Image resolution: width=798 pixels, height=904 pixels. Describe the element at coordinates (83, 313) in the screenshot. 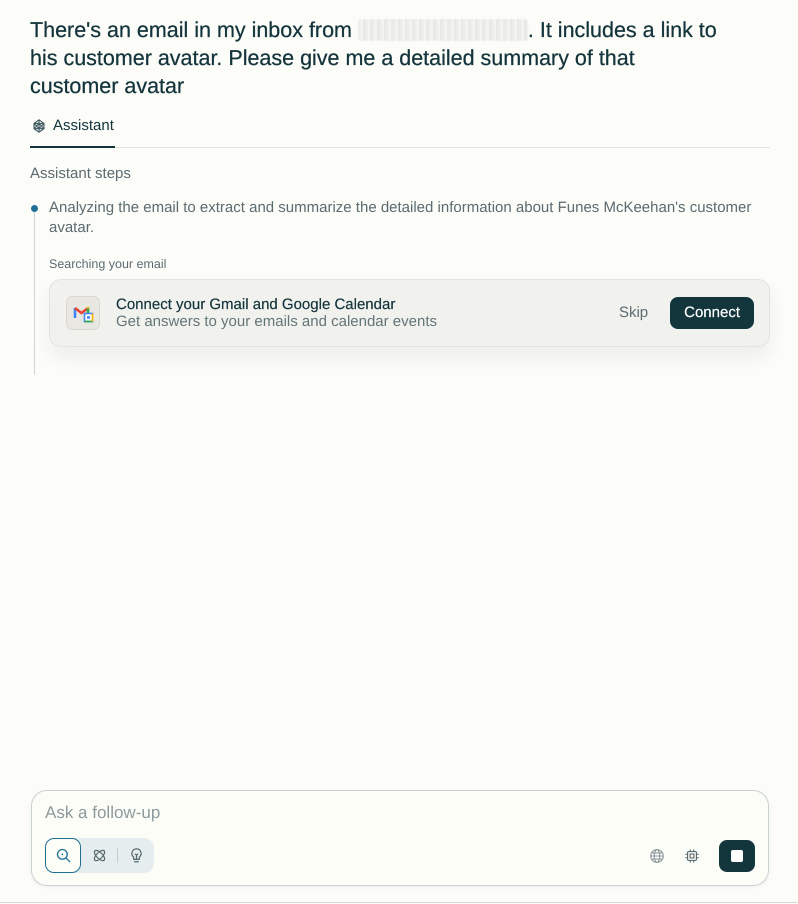

I see `mail-calendar-icon` at that location.